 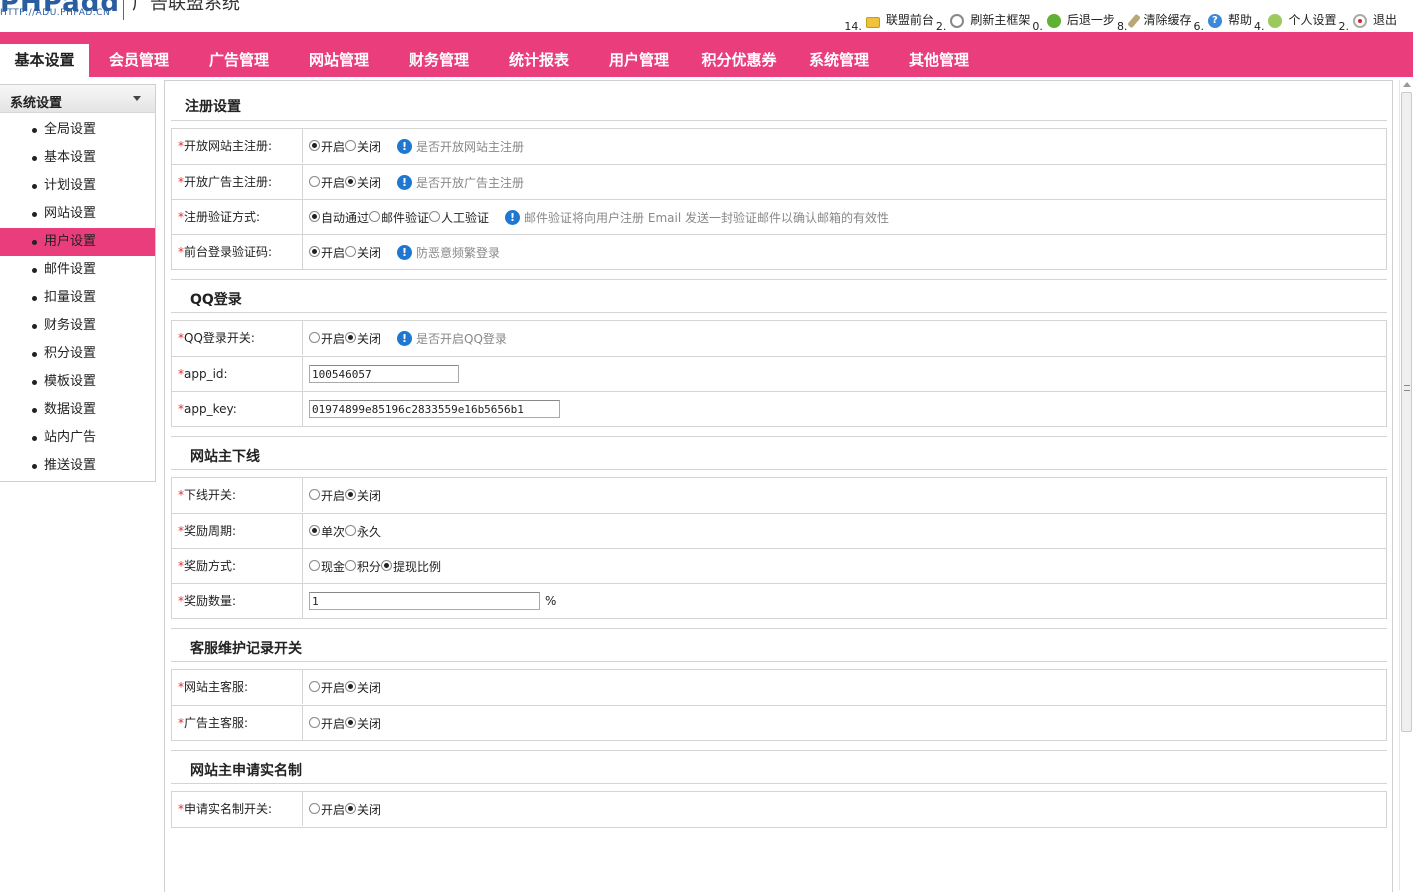 What do you see at coordinates (411, 566) in the screenshot?
I see `radio-option: 提现比例` at bounding box center [411, 566].